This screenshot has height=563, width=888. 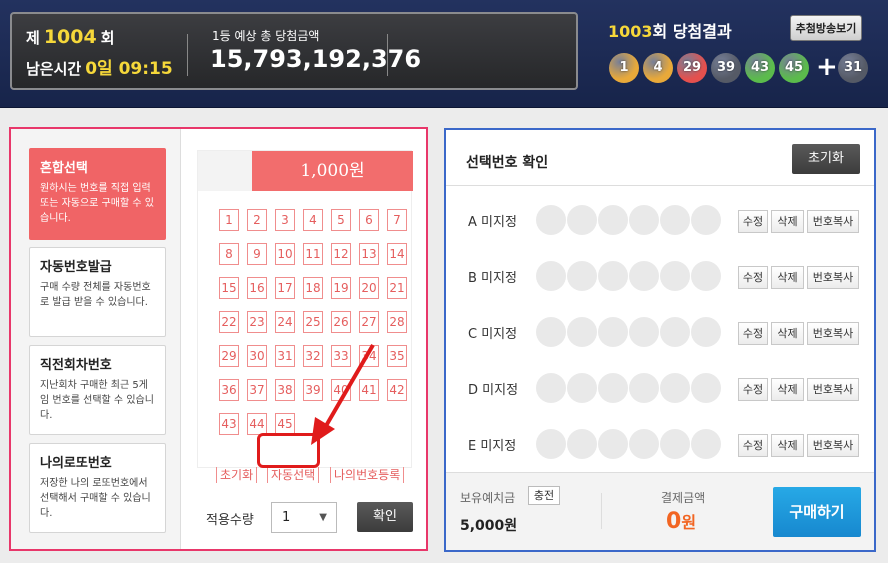 What do you see at coordinates (97, 488) in the screenshot?
I see `mode-my-numbers: 나의로또번호 저장한 나의 로또번호에서 선택해서 구매할 수 있습니다.` at bounding box center [97, 488].